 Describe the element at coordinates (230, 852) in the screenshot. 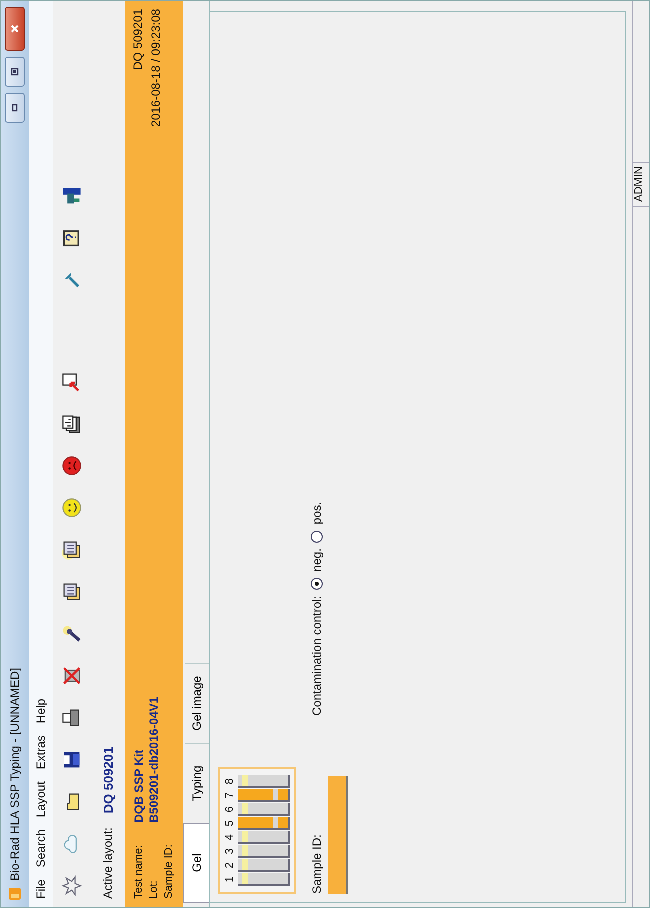

I see `lane-number: 3` at that location.